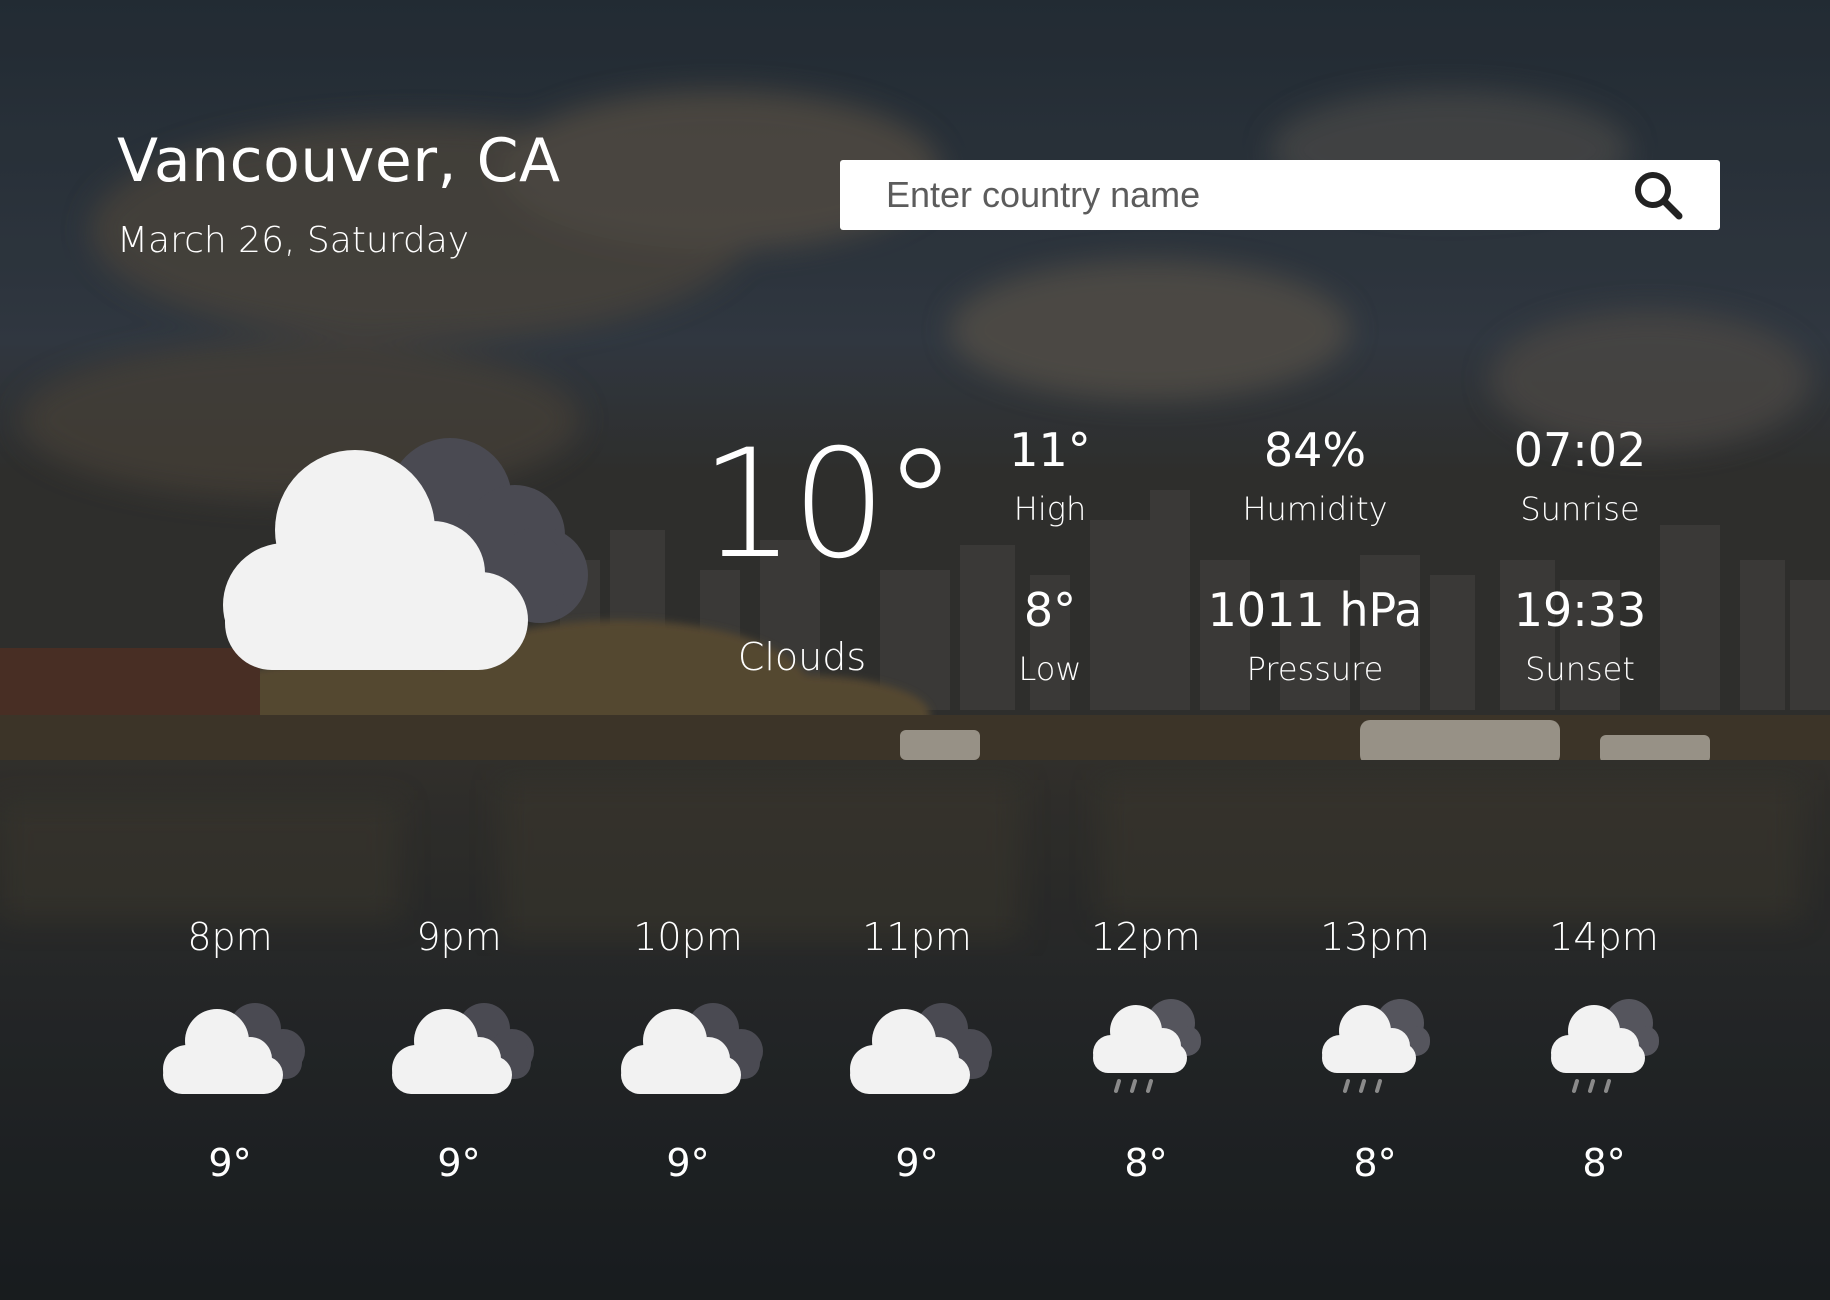 The width and height of the screenshot is (1830, 1300). What do you see at coordinates (829, 505) in the screenshot?
I see `current-temperature: 10°` at bounding box center [829, 505].